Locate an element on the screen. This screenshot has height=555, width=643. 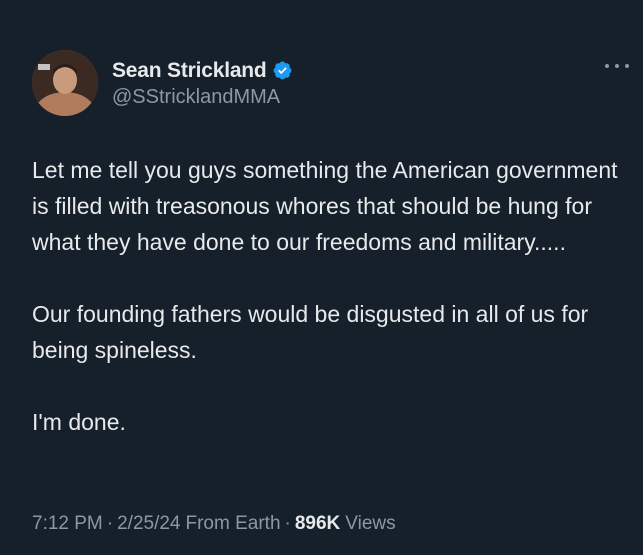
views-count: 896K is located at coordinates (317, 524).